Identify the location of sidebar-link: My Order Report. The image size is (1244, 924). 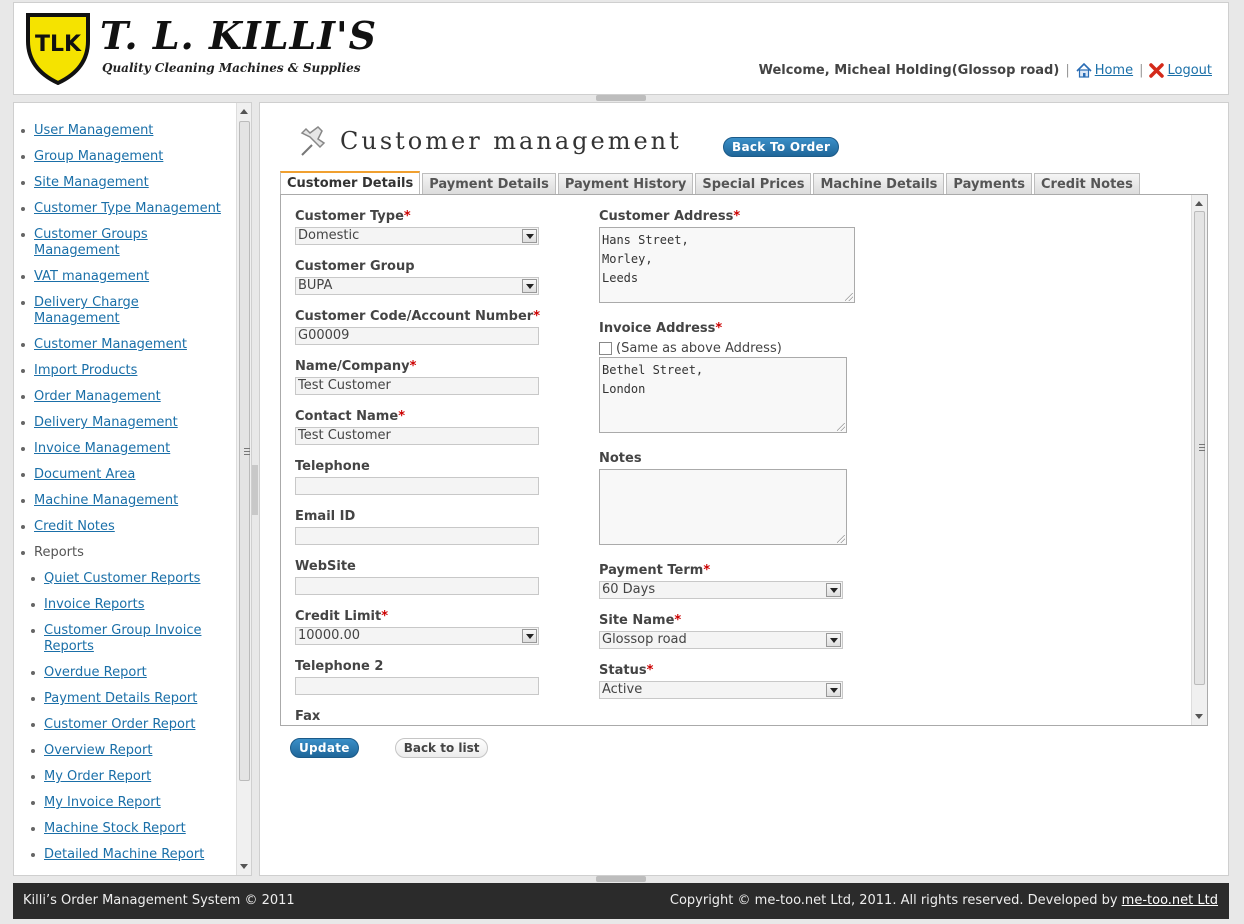
(97, 776).